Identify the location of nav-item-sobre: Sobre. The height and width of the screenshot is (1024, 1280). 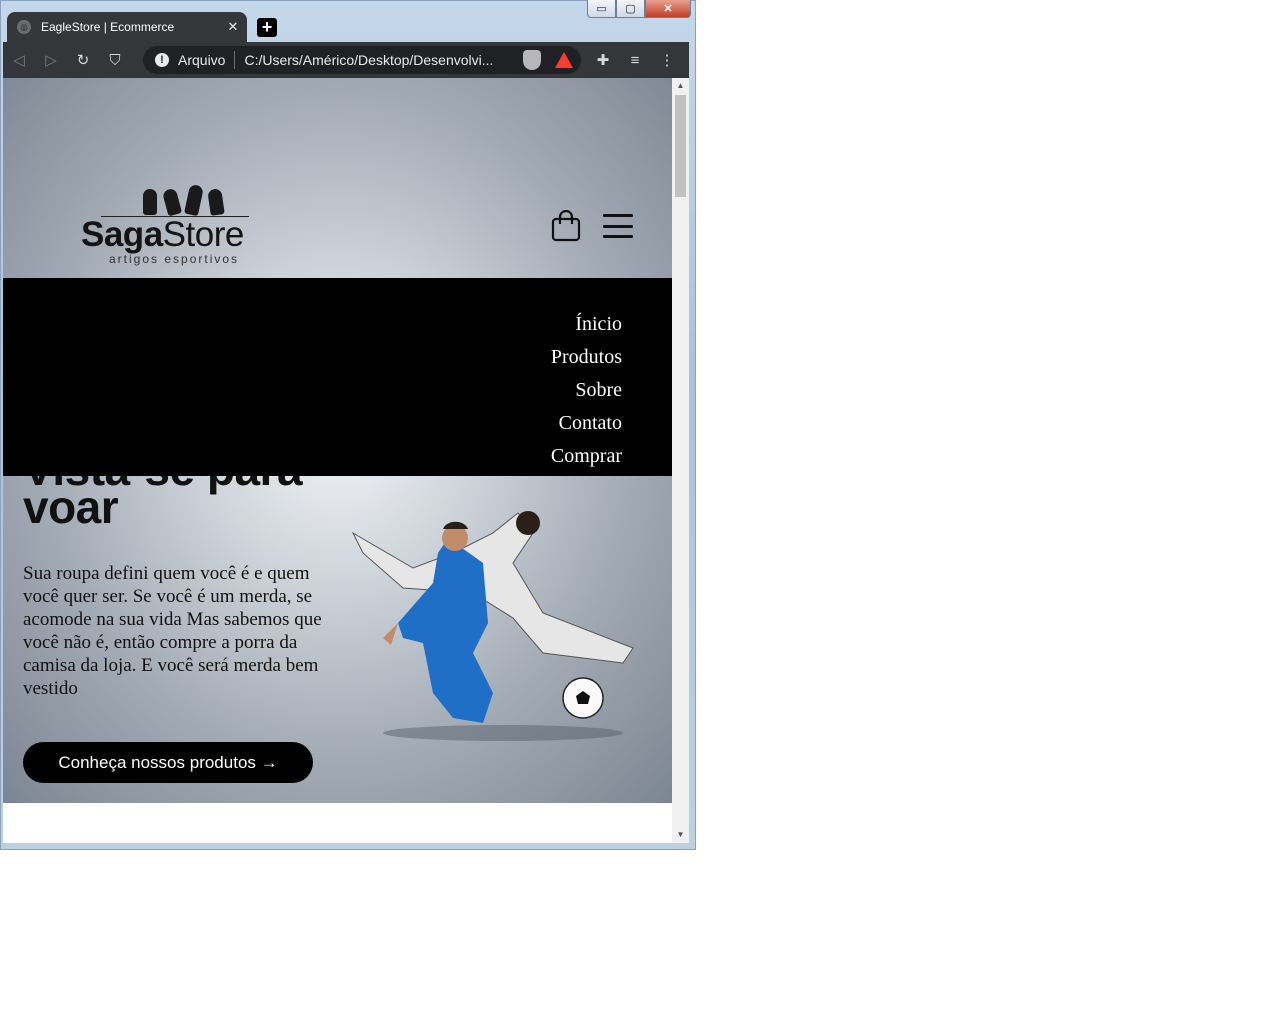
(586, 390).